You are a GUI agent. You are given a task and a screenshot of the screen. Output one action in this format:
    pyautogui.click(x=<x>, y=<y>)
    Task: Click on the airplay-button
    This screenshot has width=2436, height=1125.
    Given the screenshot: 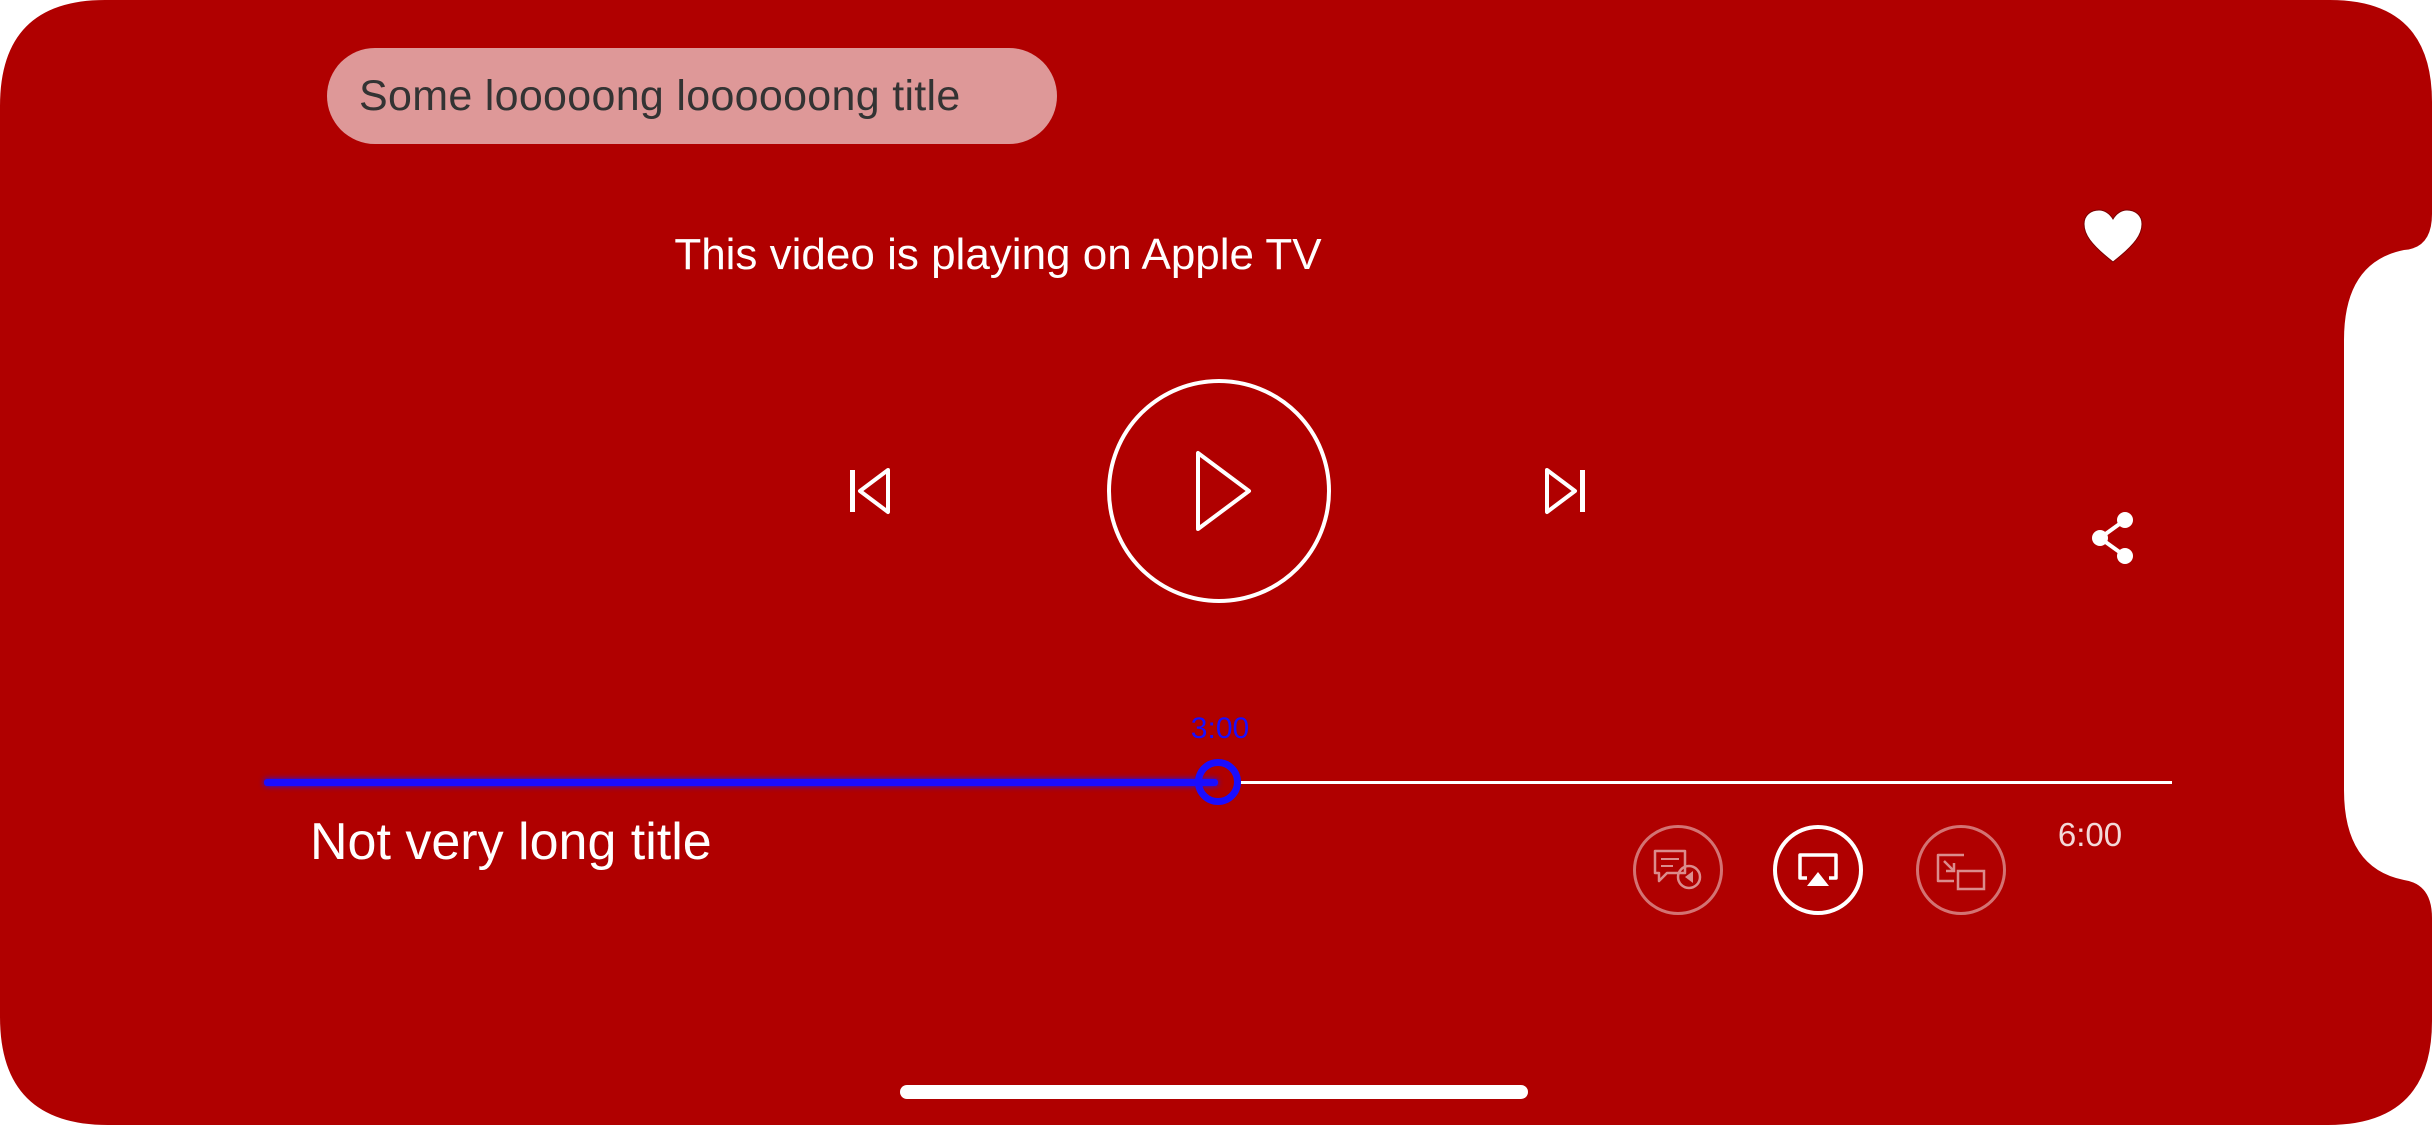 What is the action you would take?
    pyautogui.click(x=1818, y=870)
    